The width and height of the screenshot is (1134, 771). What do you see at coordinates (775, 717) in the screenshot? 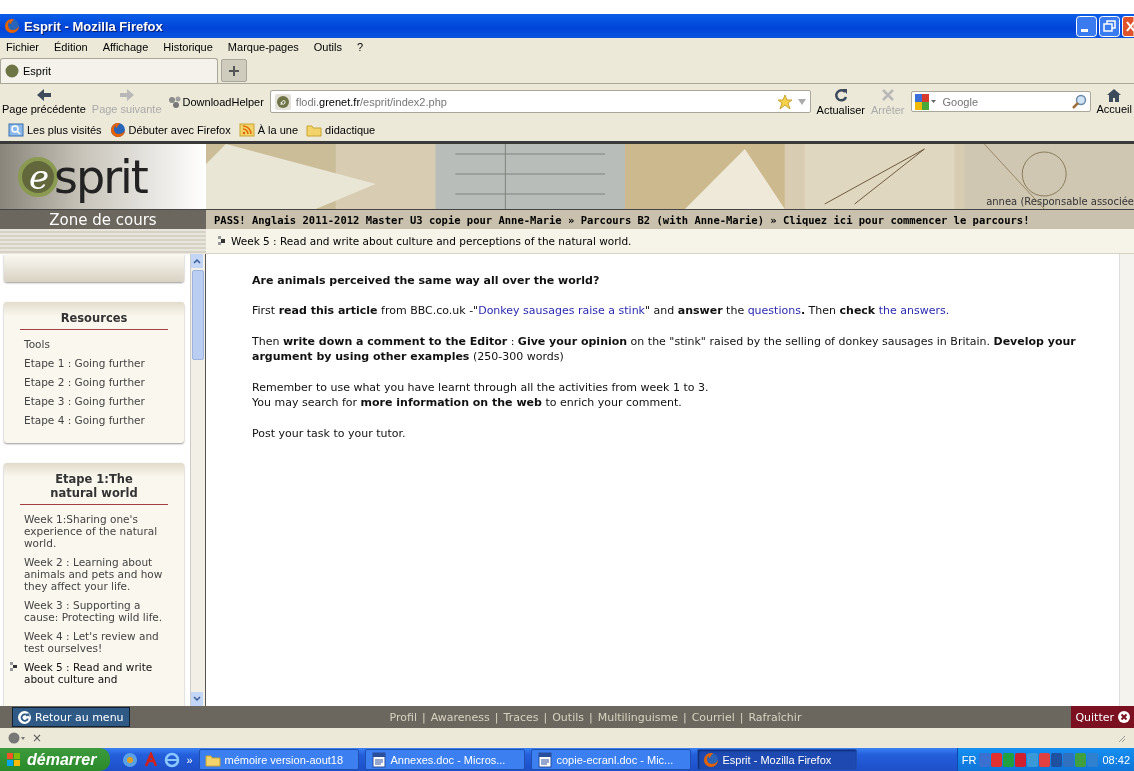
I see `footer-link: Rafraîchir` at bounding box center [775, 717].